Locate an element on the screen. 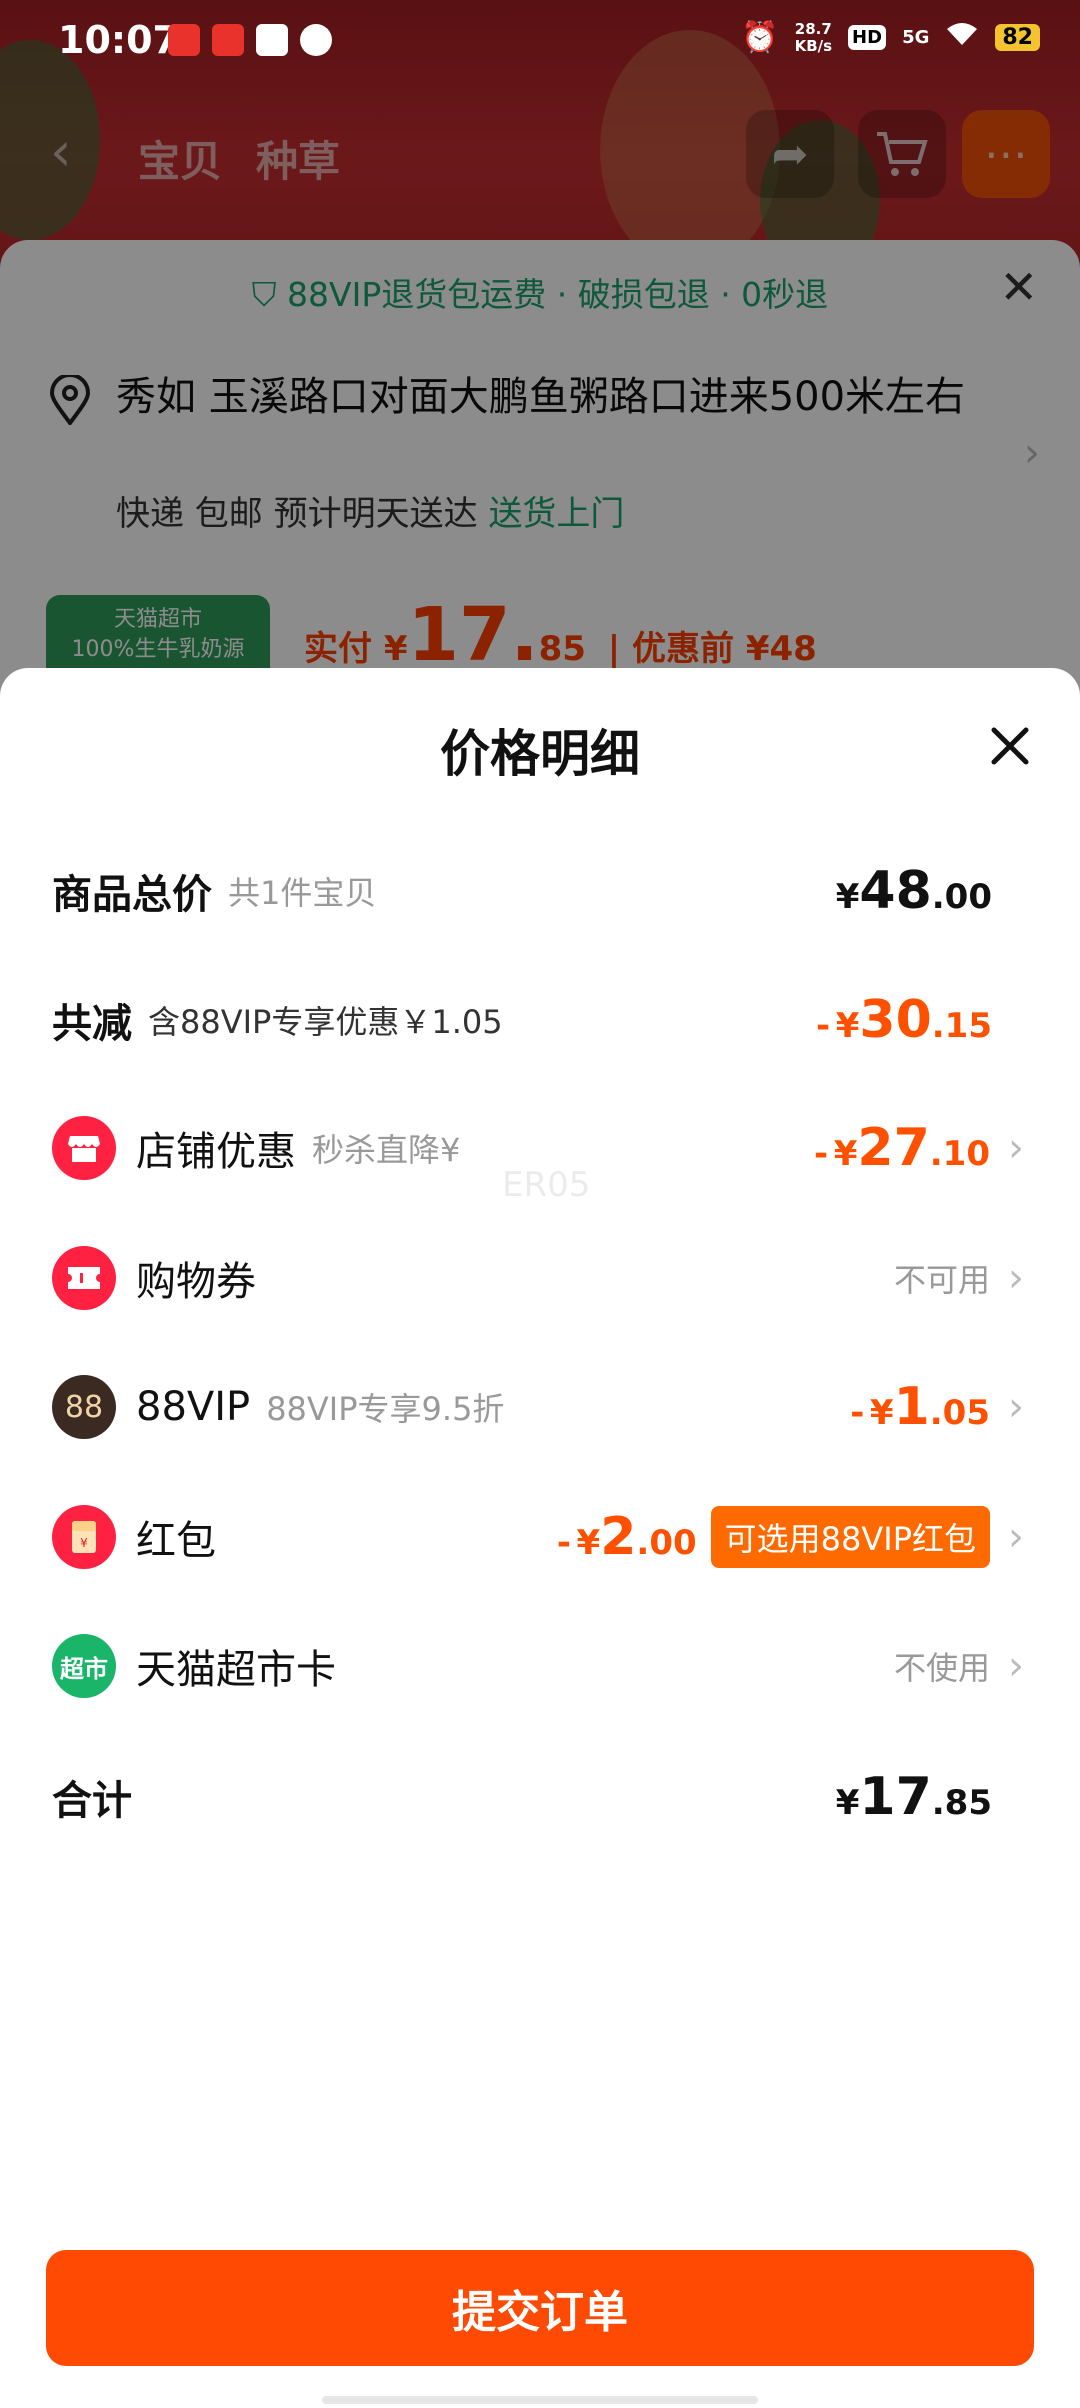 The image size is (1080, 2408). shield-check-icon: ⛉ is located at coordinates (269, 294).